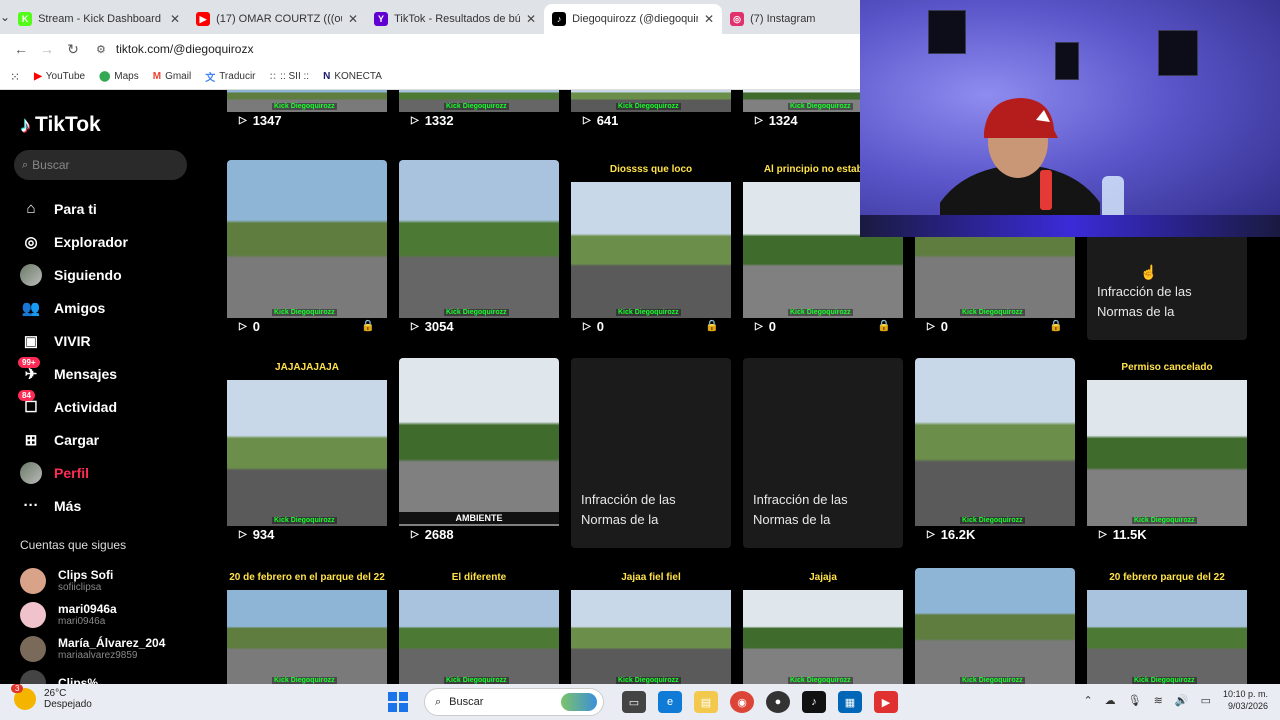 Image resolution: width=1280 pixels, height=720 pixels. What do you see at coordinates (110, 472) in the screenshot?
I see `nav-item: Perfil` at bounding box center [110, 472].